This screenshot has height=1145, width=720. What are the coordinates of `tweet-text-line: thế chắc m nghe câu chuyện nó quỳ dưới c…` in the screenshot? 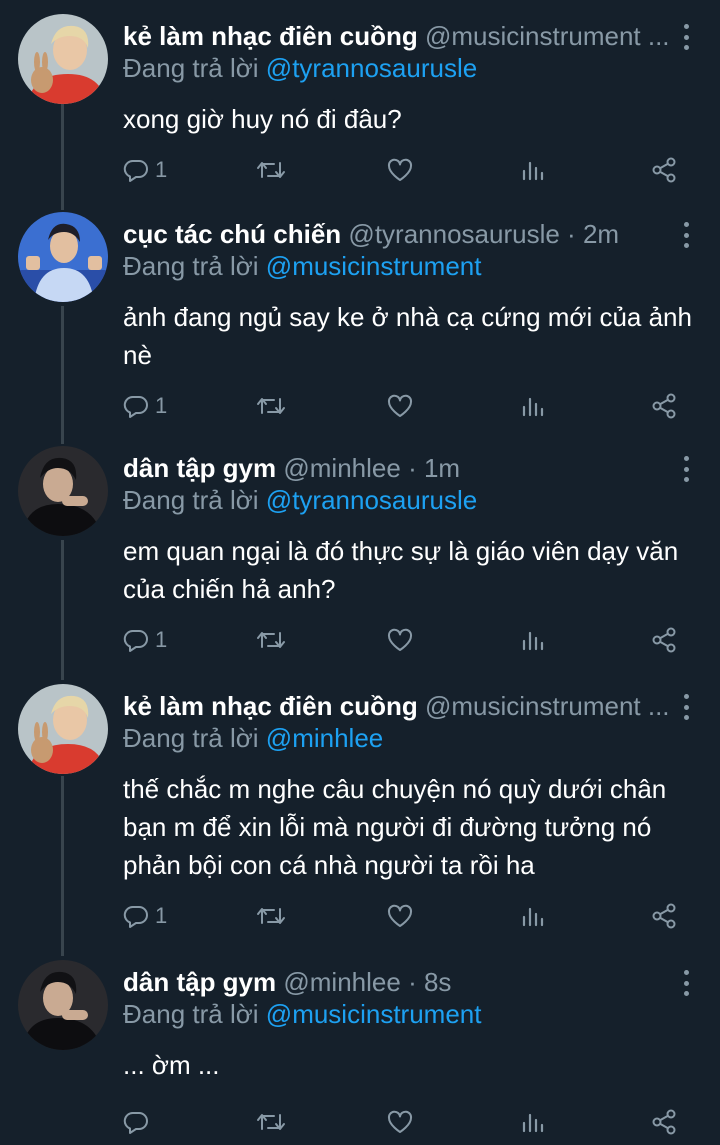 It's located at (395, 789).